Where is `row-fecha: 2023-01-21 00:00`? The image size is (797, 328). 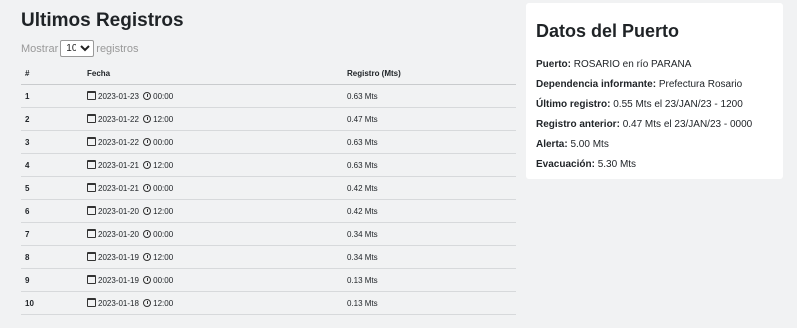 row-fecha: 2023-01-21 00:00 is located at coordinates (213, 188).